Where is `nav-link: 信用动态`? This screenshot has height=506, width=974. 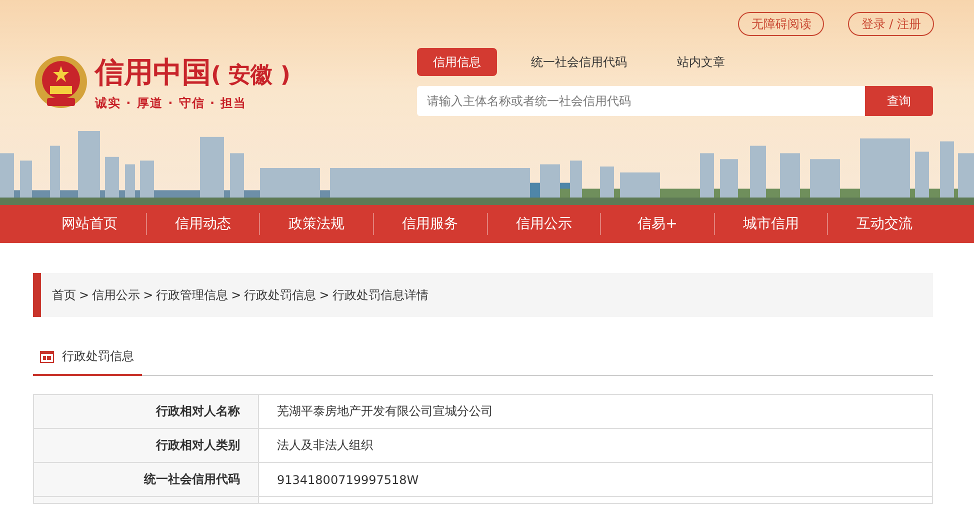
nav-link: 信用动态 is located at coordinates (203, 224).